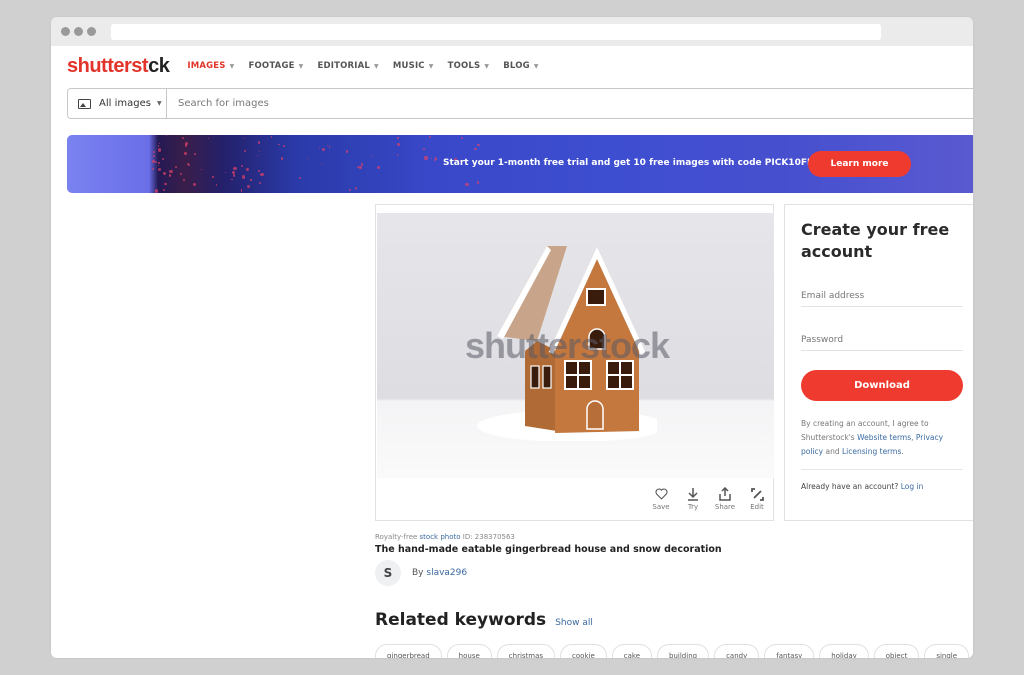 This screenshot has height=675, width=1024. I want to click on logo-part1: shutterst, so click(108, 65).